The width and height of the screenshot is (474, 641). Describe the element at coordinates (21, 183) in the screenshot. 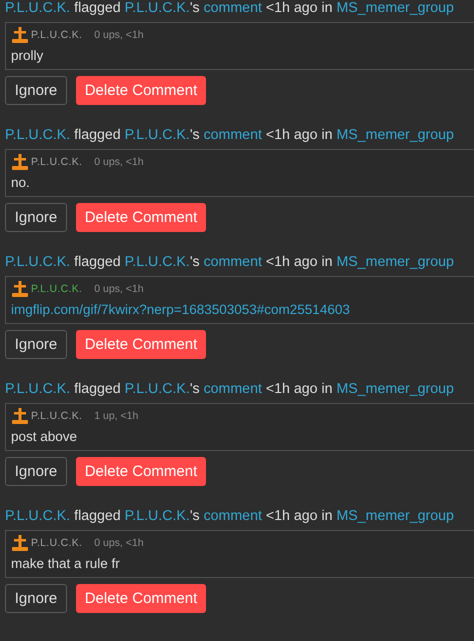

I see `comment-text: no.` at that location.